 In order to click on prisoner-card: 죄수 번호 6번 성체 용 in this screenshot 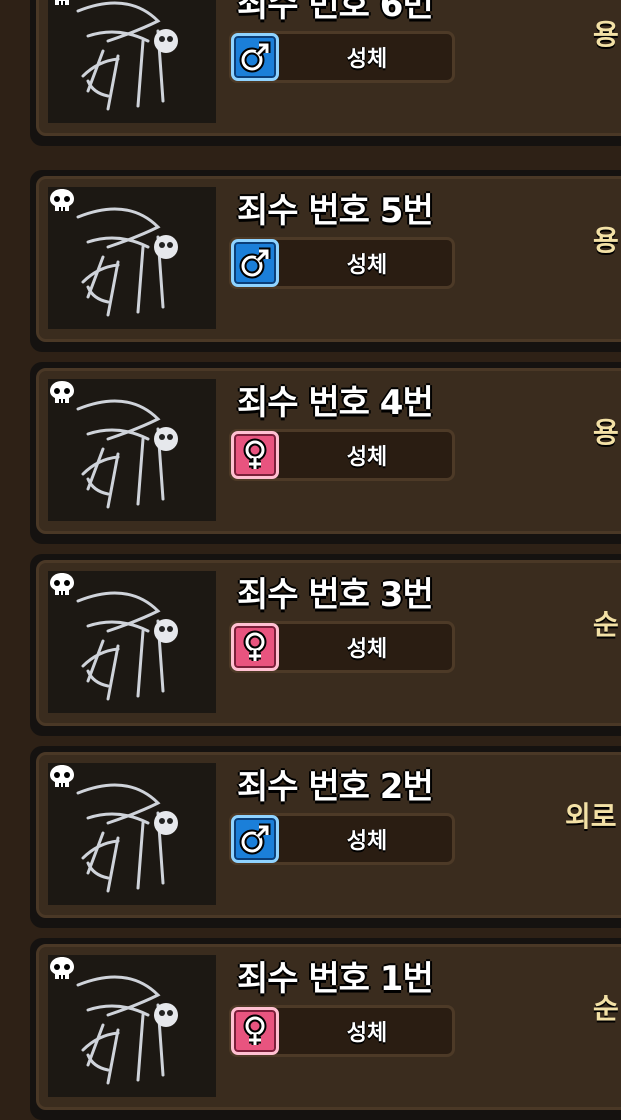, I will do `click(325, 73)`.